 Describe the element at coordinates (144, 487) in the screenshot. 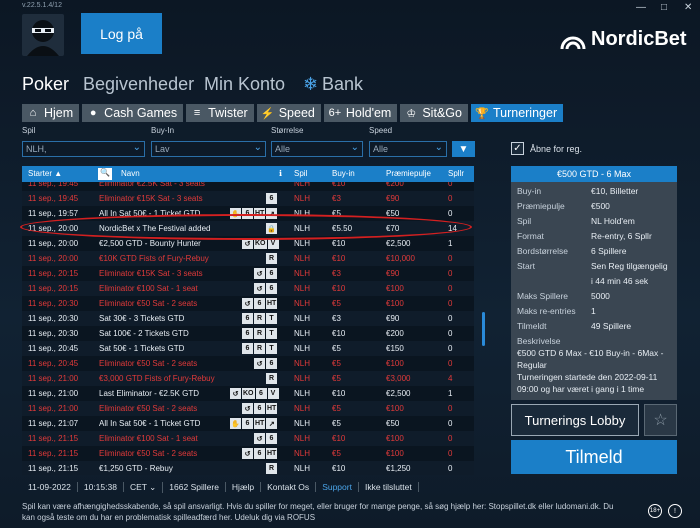

I see `status-timezone: CET ⌄` at that location.